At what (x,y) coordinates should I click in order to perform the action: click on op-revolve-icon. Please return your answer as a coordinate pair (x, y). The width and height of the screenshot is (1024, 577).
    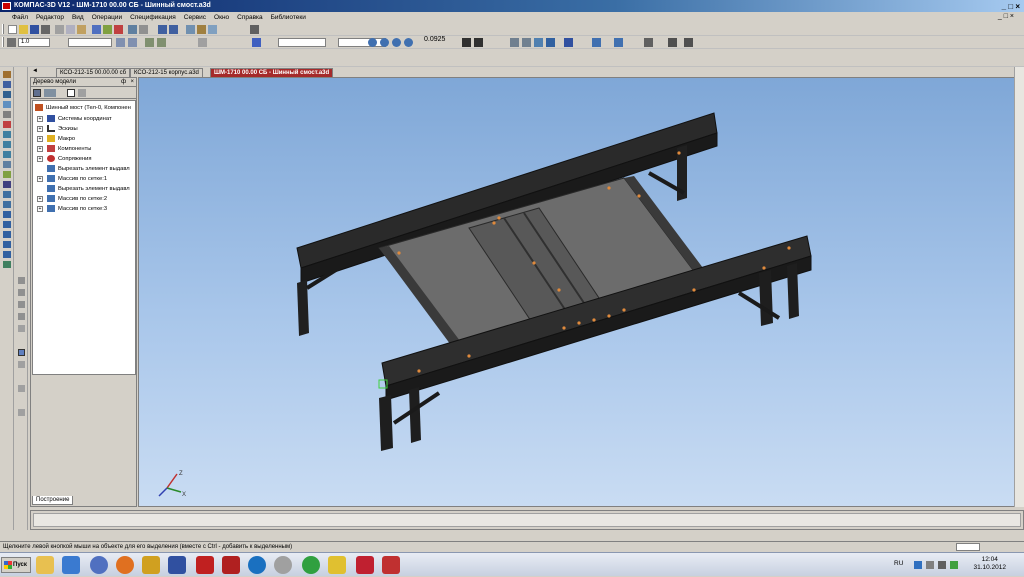
    Looking at the image, I should click on (21, 292).